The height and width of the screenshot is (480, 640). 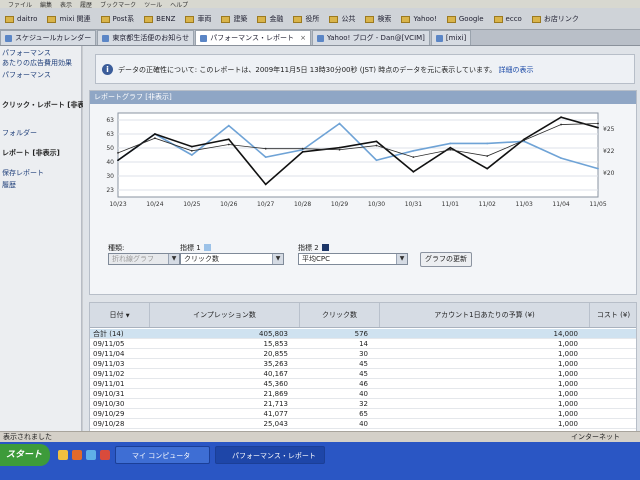 I want to click on report-graph-header: レポートグラフ [非表示], so click(x=363, y=97).